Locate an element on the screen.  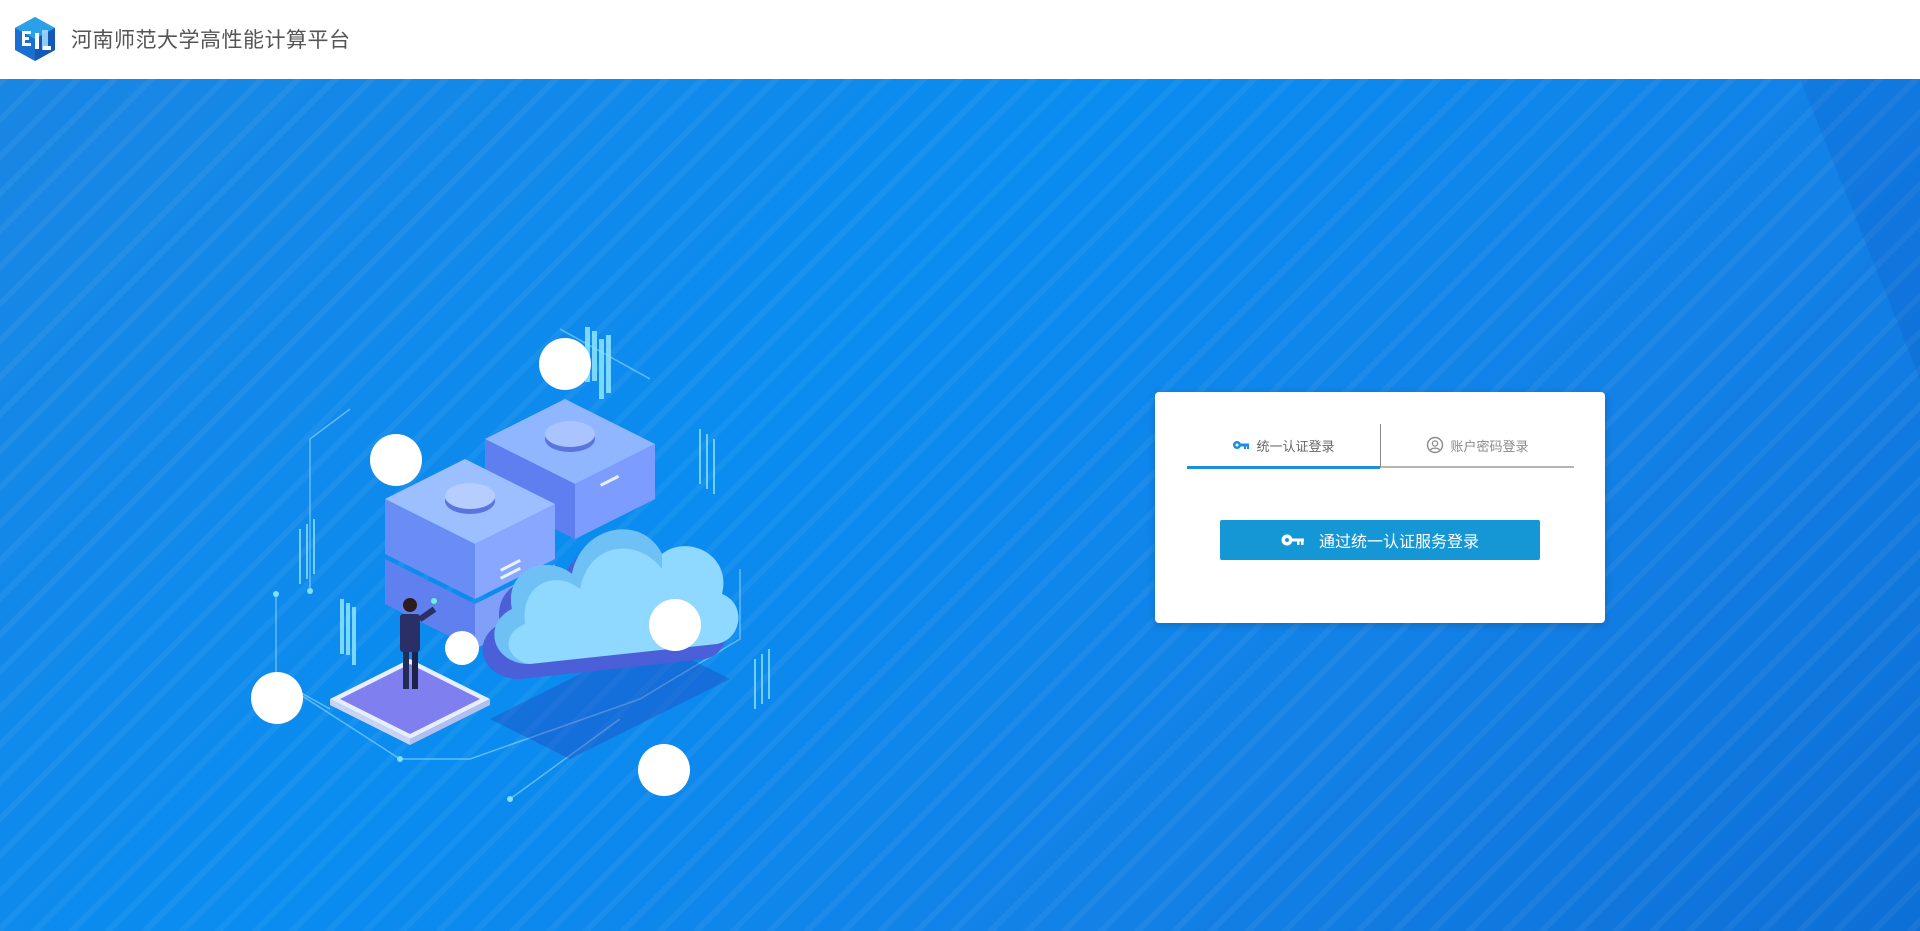
hpc-cube-logo-icon is located at coordinates (35, 39).